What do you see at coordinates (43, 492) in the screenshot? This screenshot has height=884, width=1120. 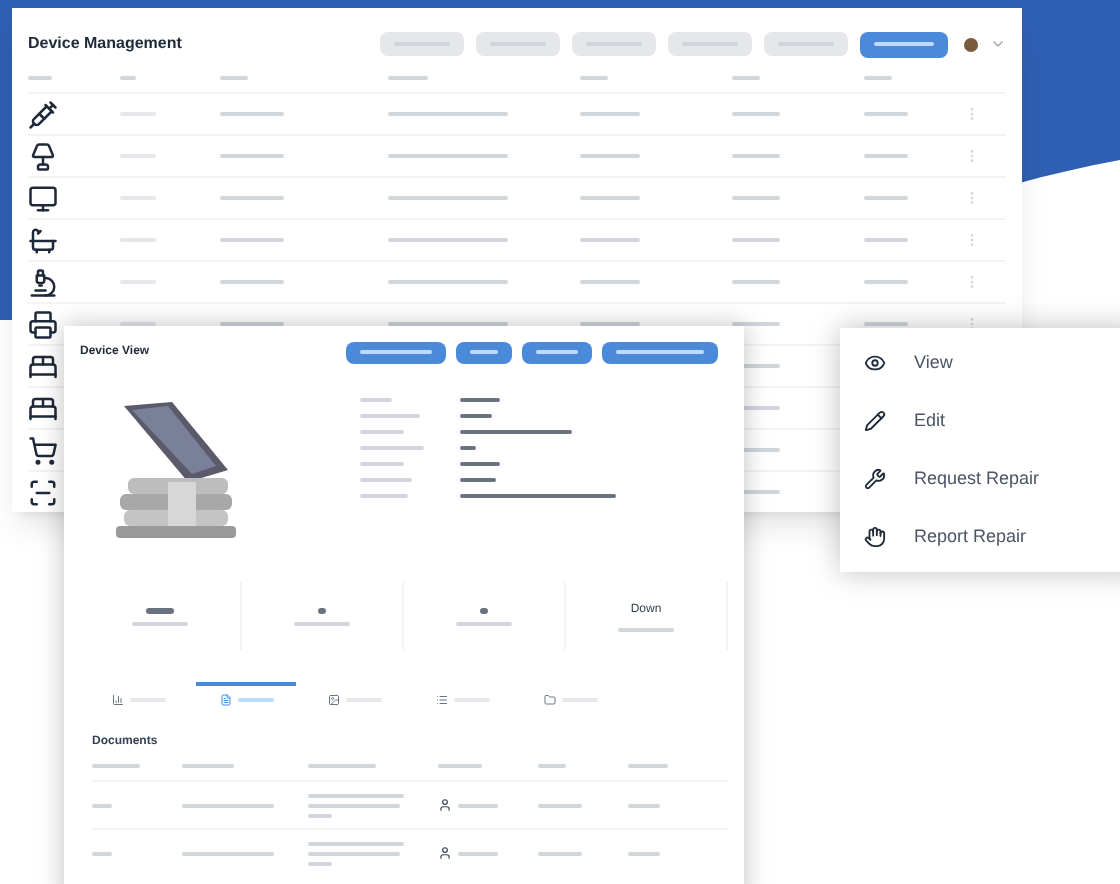 I see `scanner-icon` at bounding box center [43, 492].